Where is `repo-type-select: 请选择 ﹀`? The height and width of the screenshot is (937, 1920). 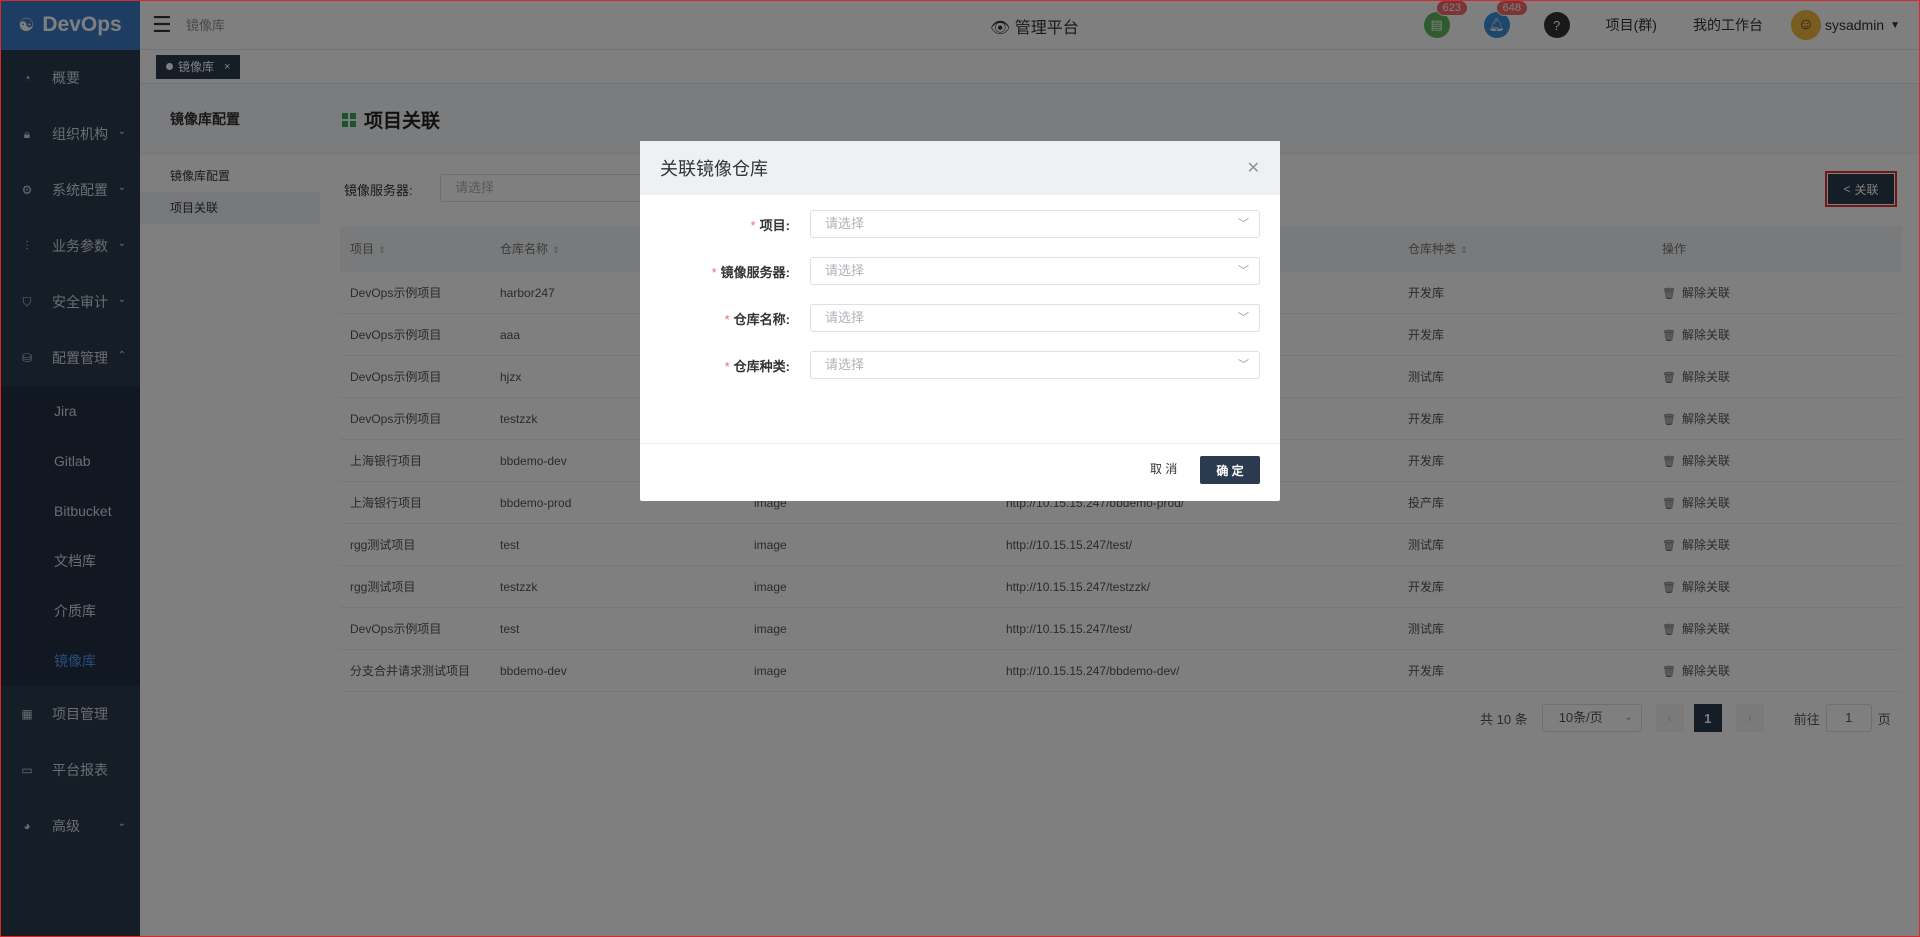 repo-type-select: 请选择 ﹀ is located at coordinates (1035, 365).